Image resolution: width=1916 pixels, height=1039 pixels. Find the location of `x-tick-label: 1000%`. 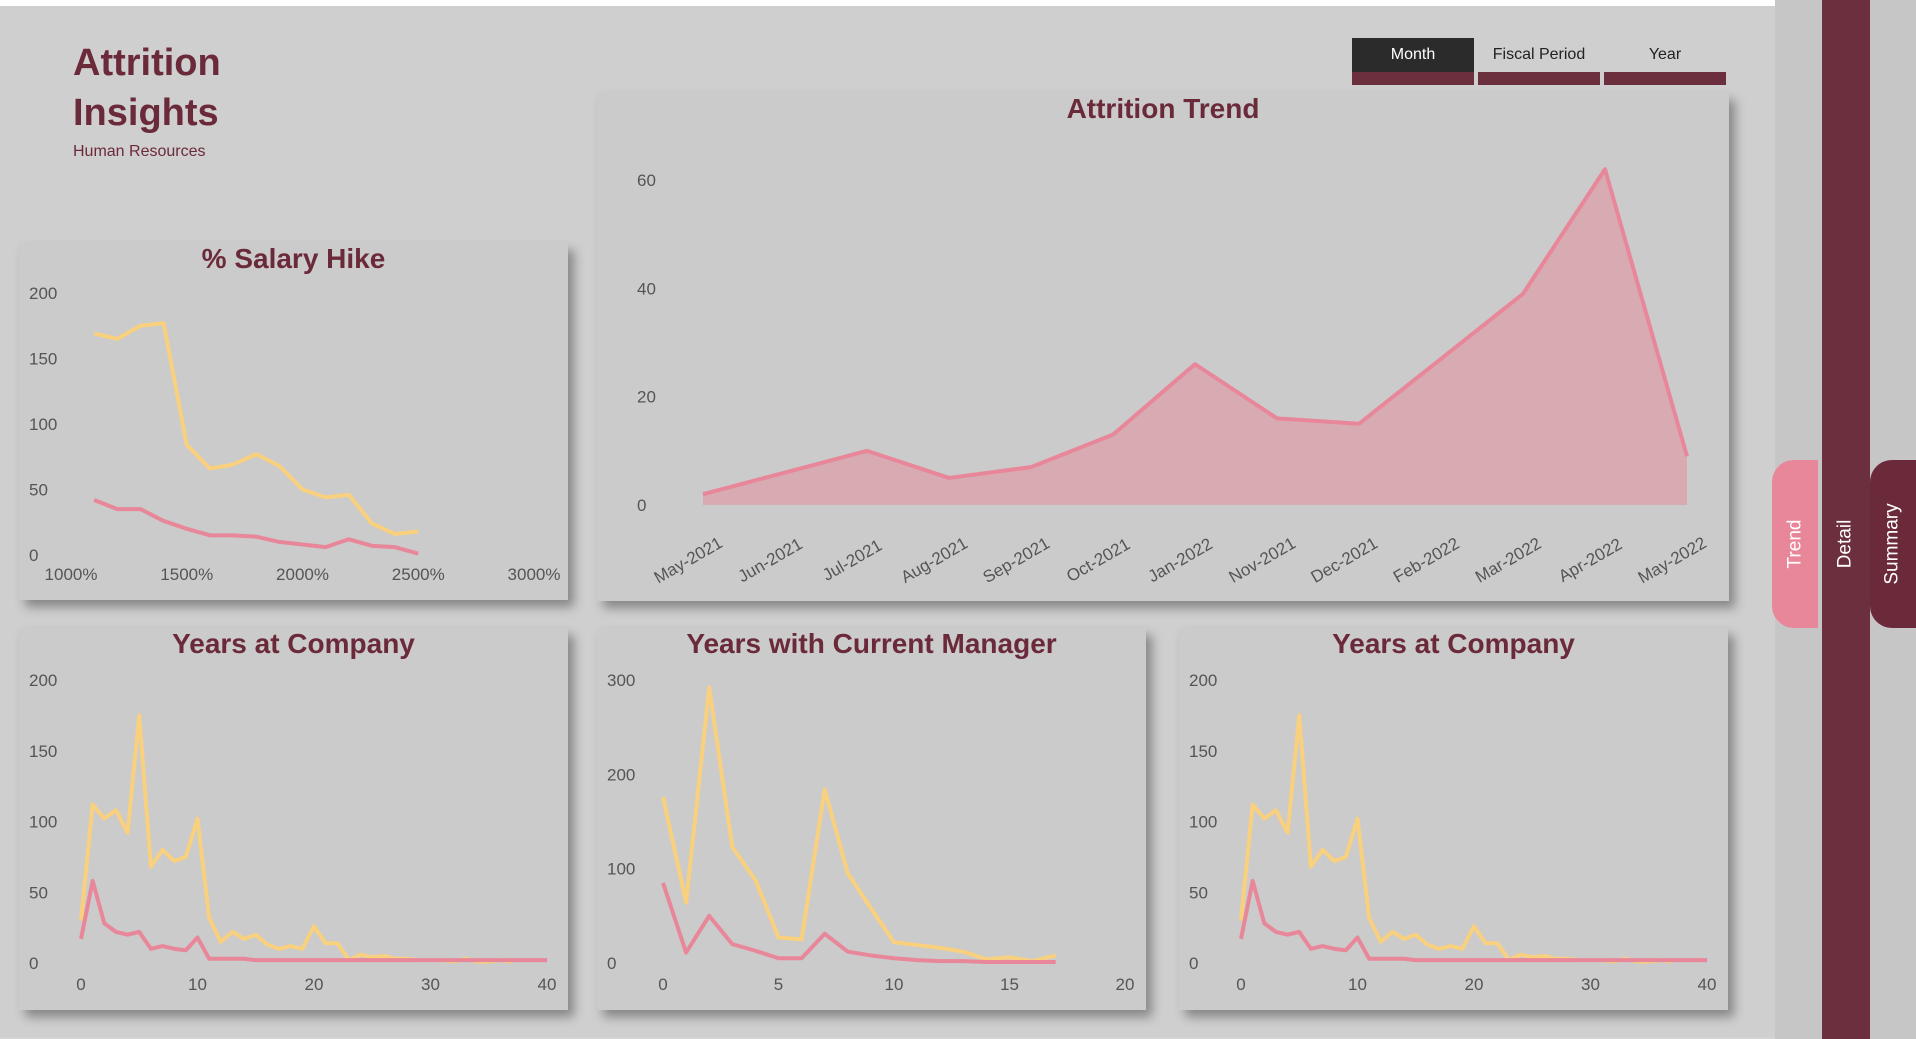

x-tick-label: 1000% is located at coordinates (71, 574).